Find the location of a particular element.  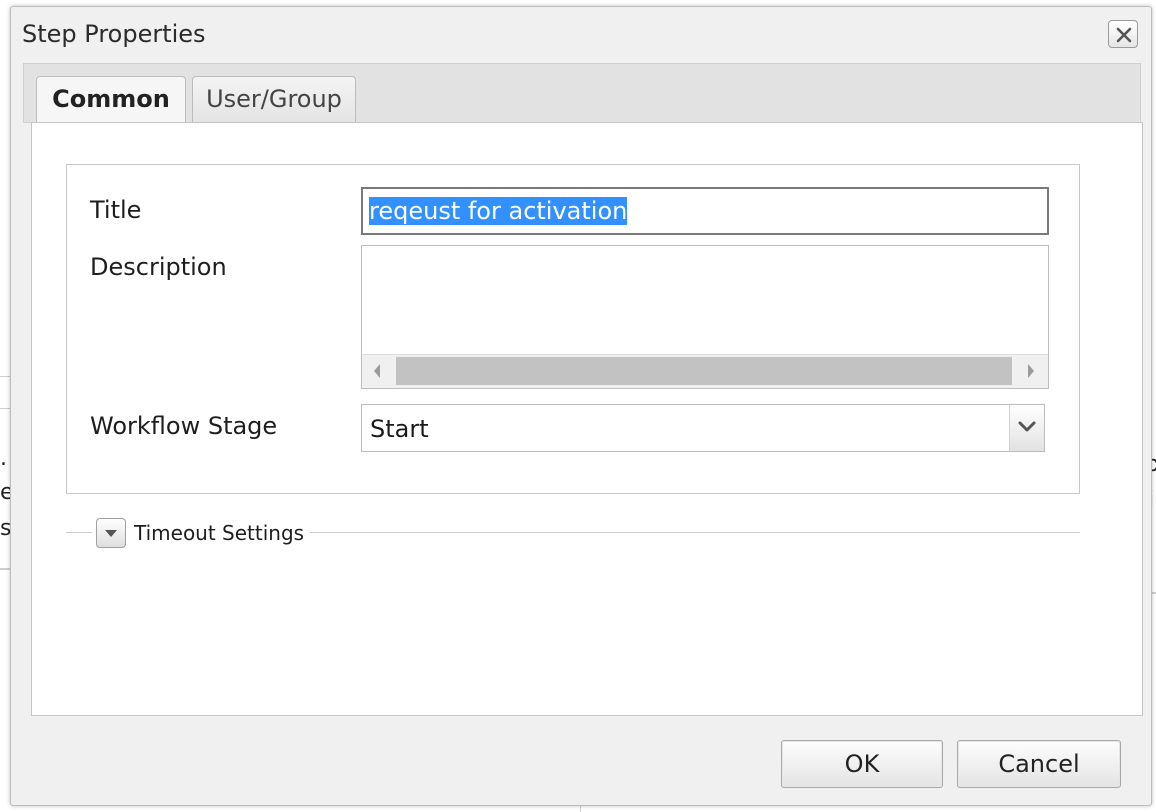

close-icon is located at coordinates (1124, 35).